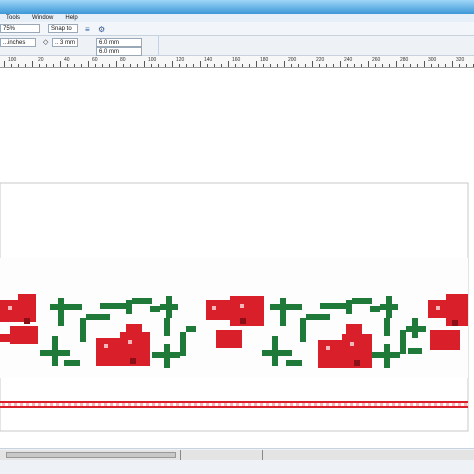 The height and width of the screenshot is (474, 474). What do you see at coordinates (404, 60) in the screenshot?
I see `ruler-label: 280` at bounding box center [404, 60].